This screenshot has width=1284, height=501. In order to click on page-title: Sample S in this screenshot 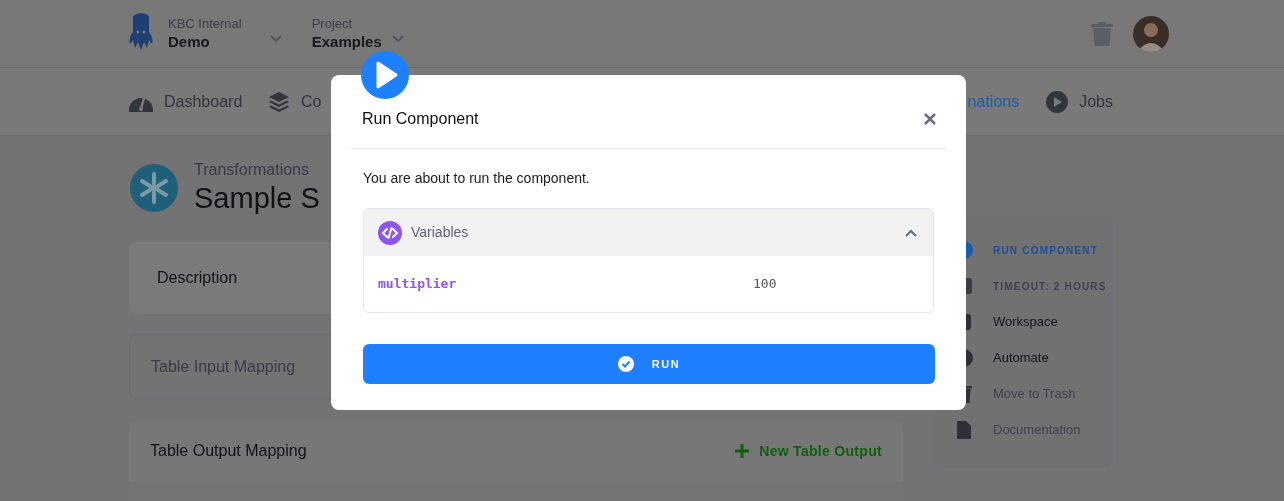, I will do `click(257, 198)`.